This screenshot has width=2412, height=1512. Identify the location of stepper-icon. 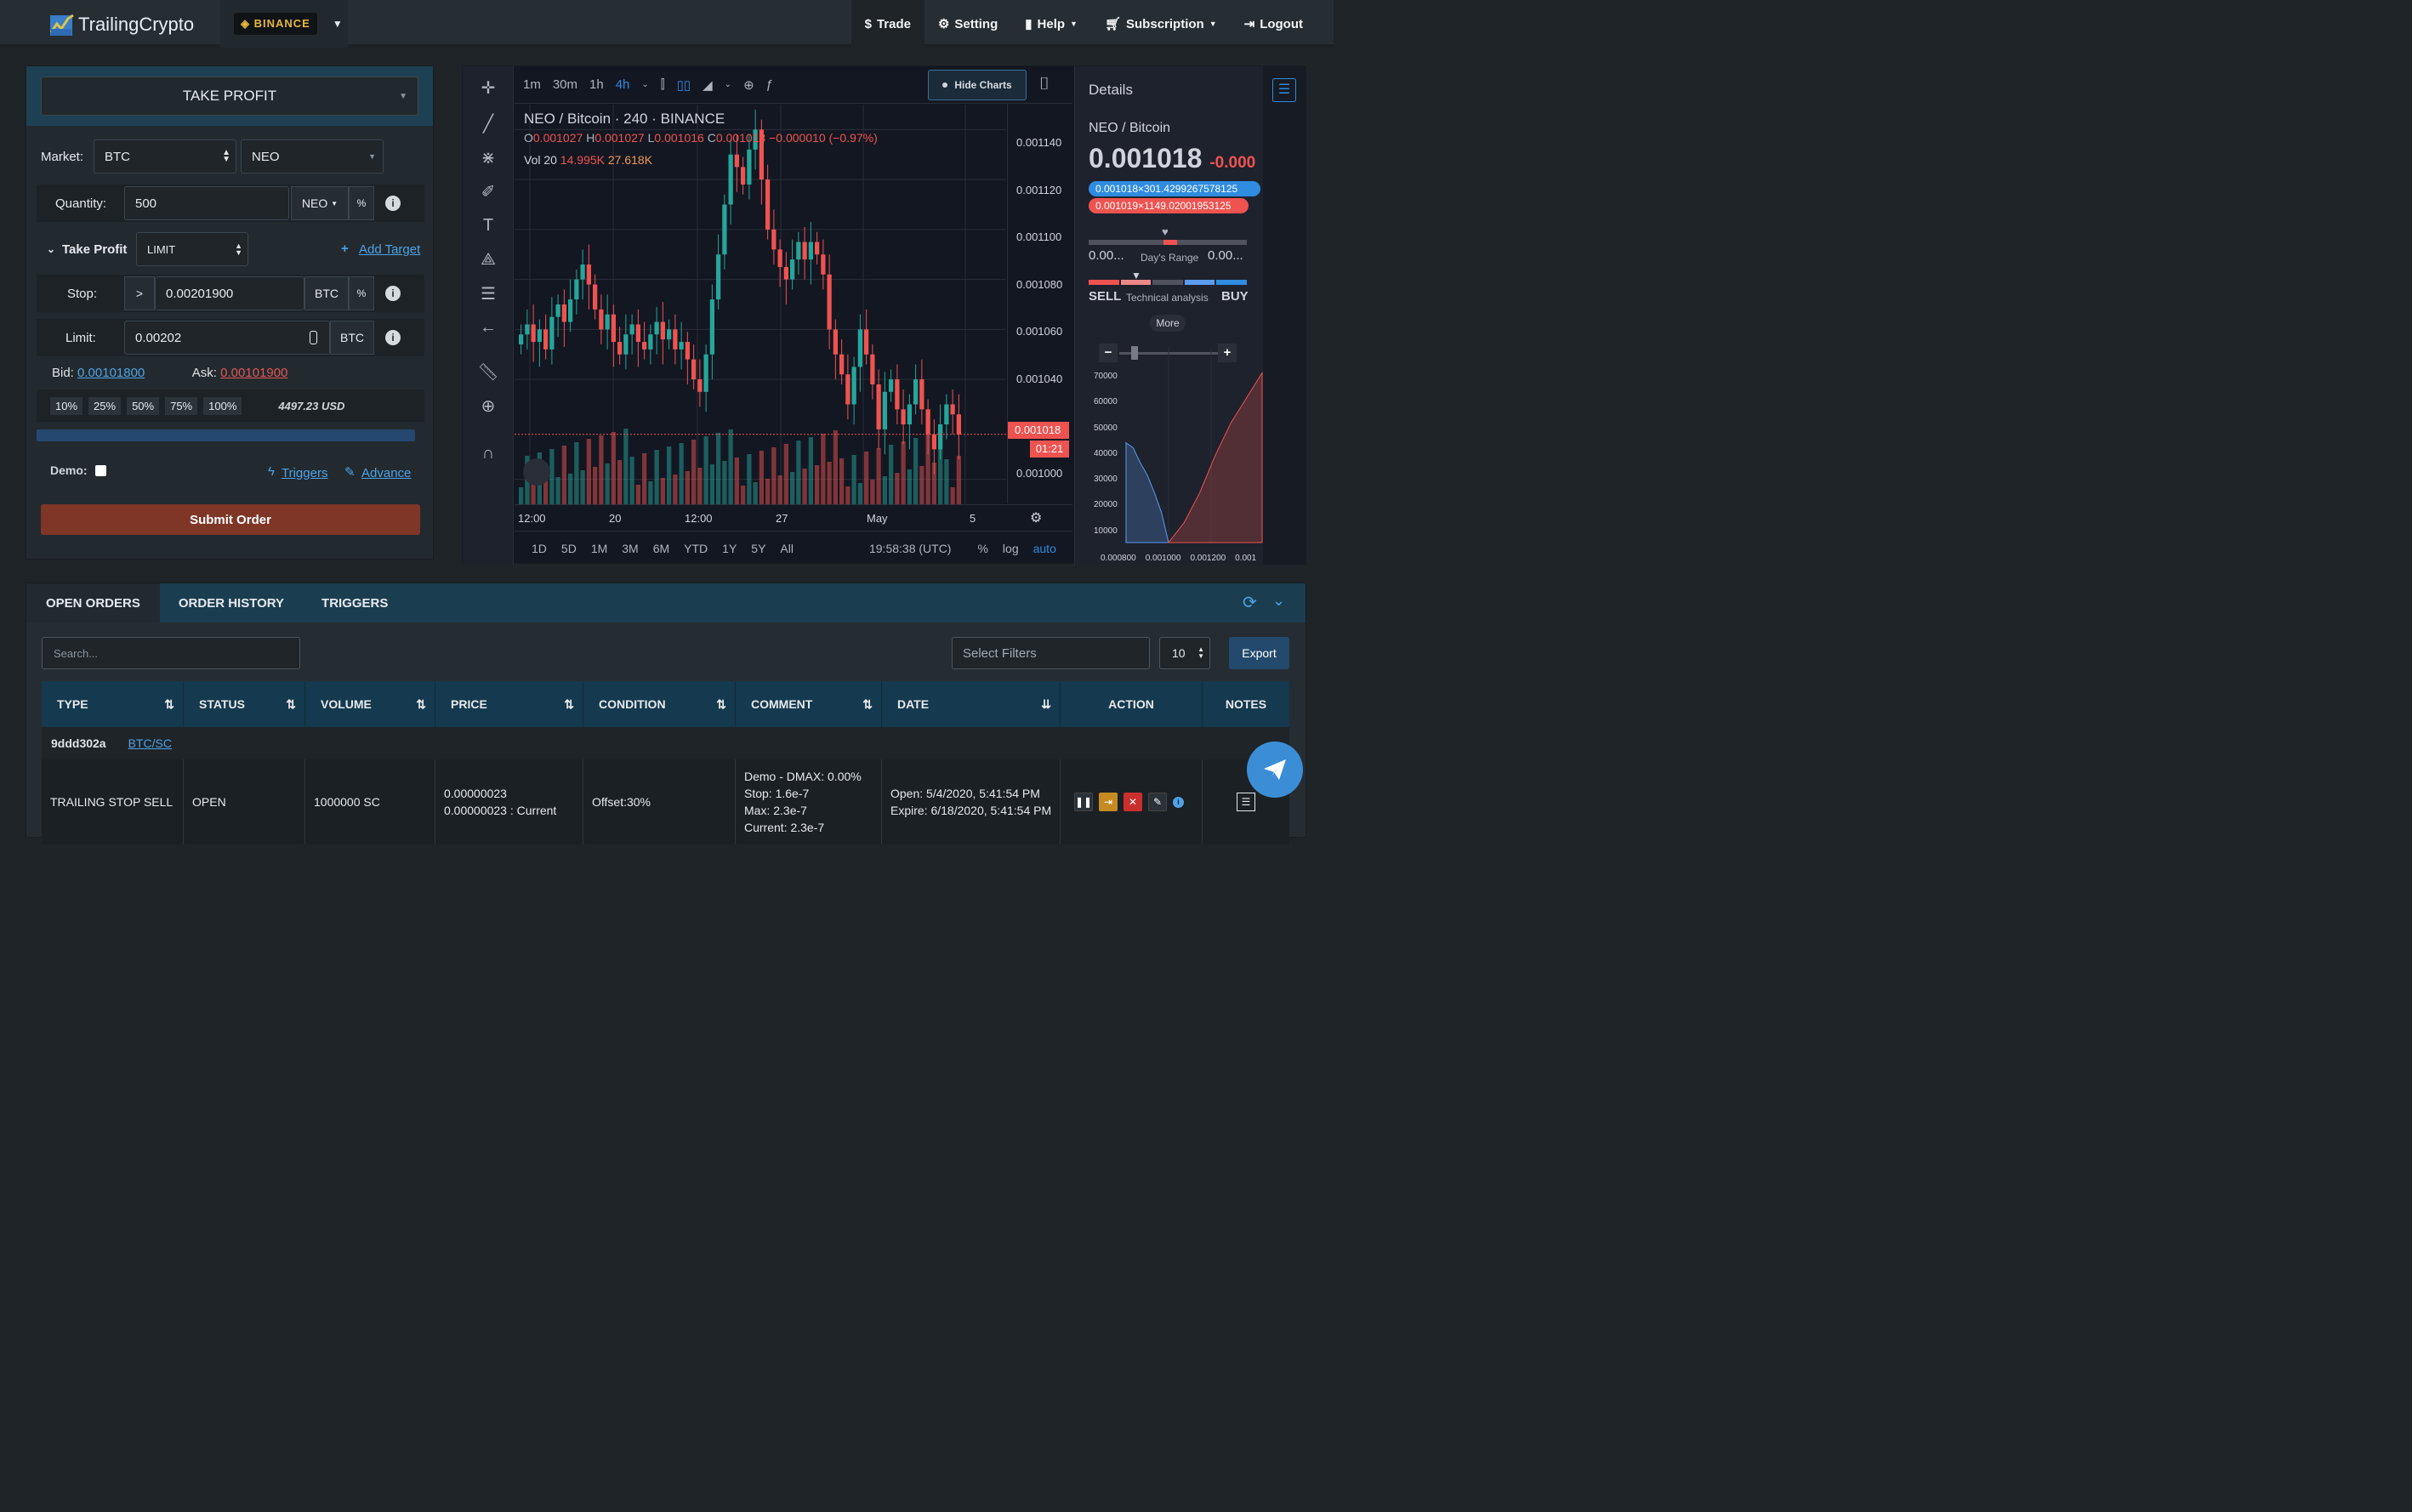
(313, 337).